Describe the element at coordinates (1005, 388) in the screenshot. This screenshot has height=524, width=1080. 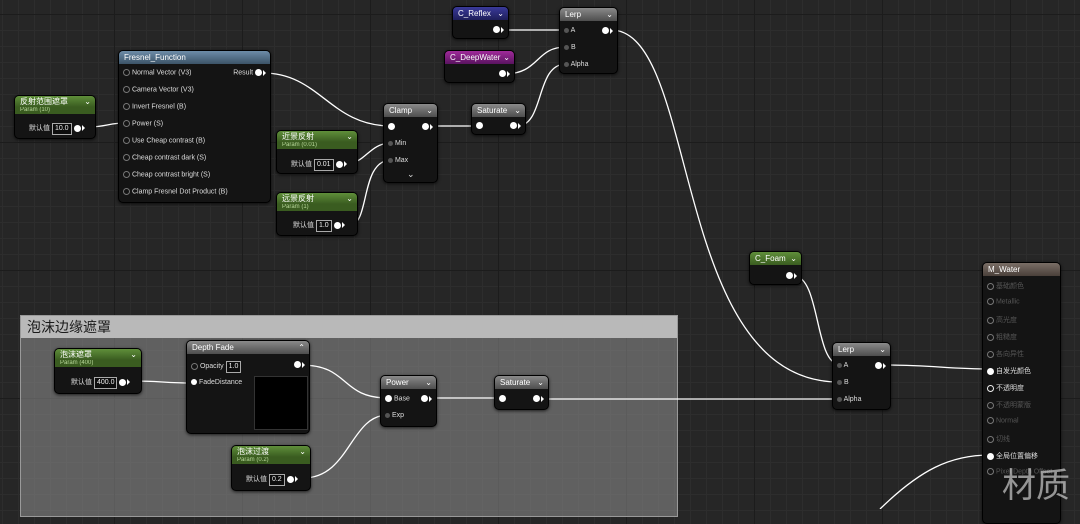
I see `material-pin-row: 不透明度` at that location.